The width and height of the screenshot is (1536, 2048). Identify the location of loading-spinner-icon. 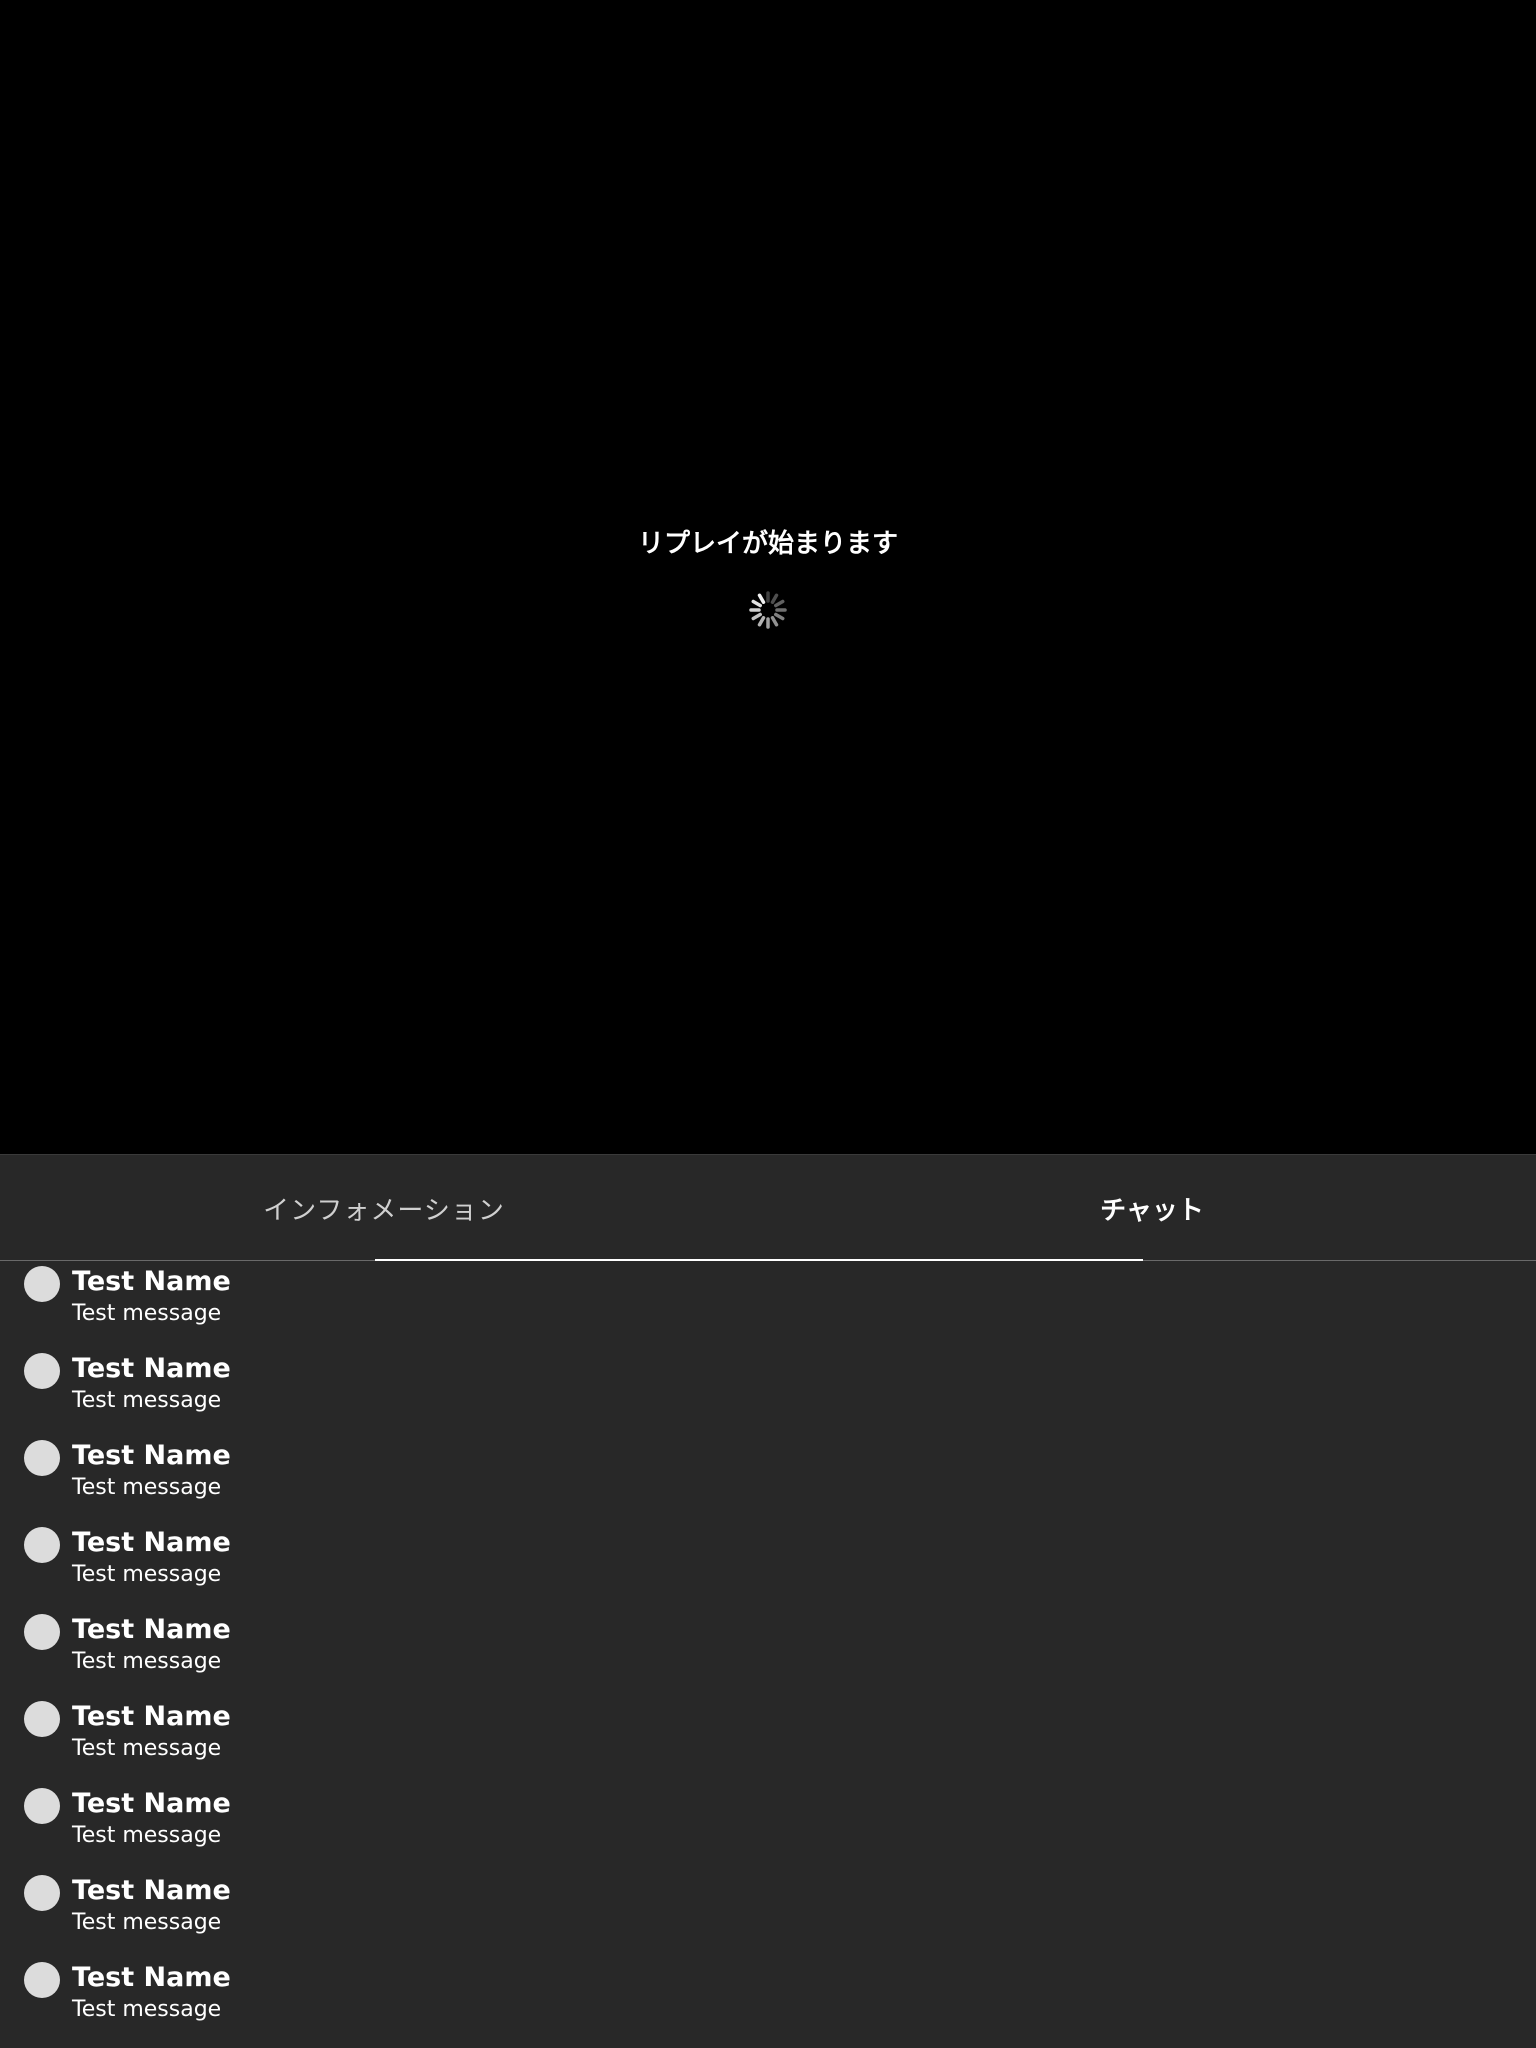
(768, 610).